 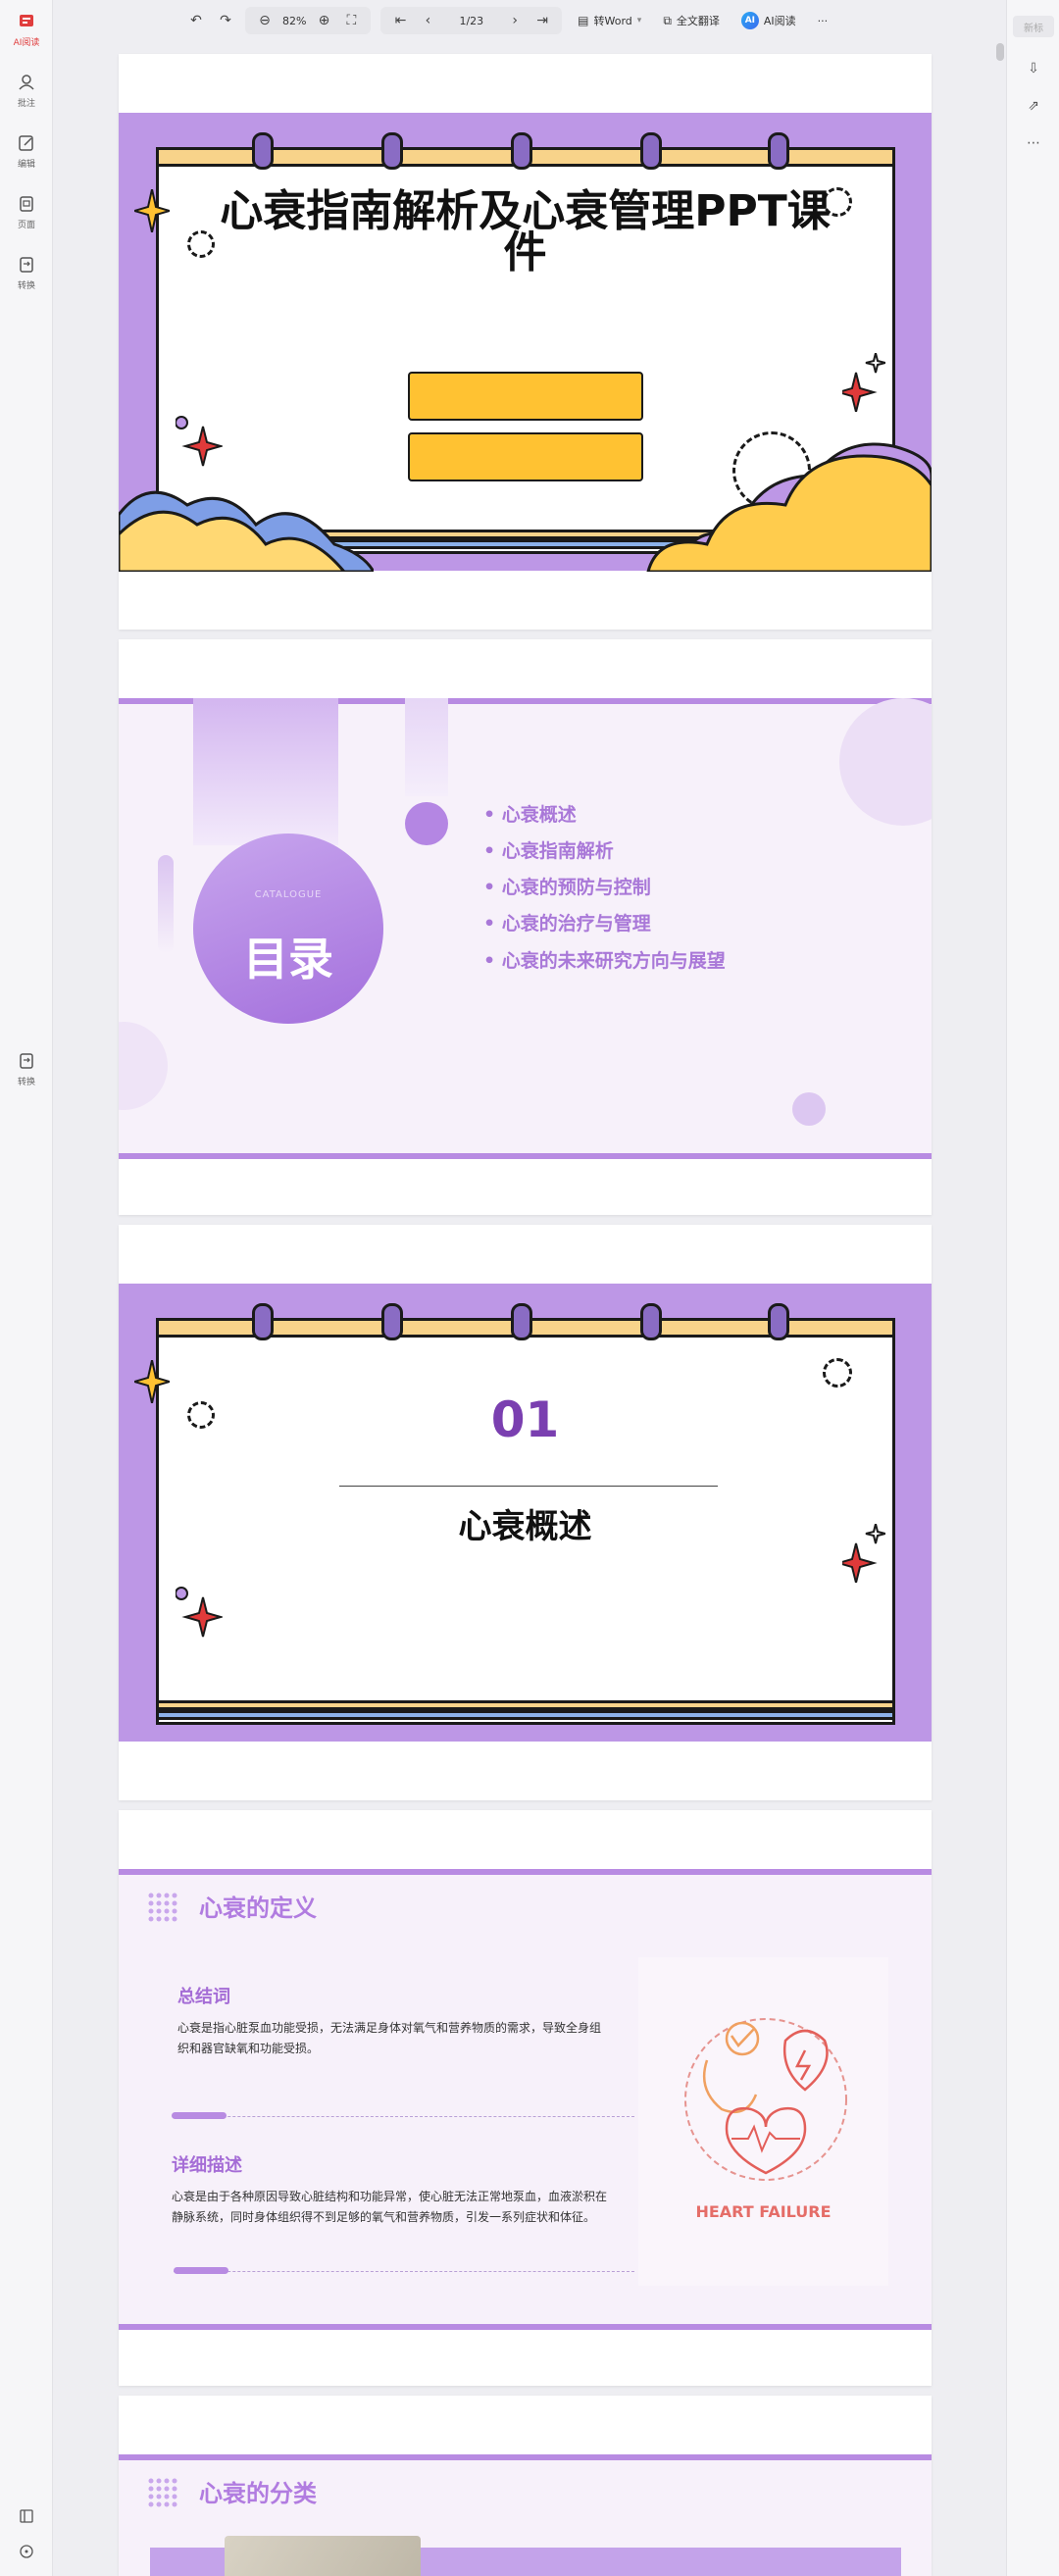 I want to click on page-indicator: 1/23, so click(x=471, y=21).